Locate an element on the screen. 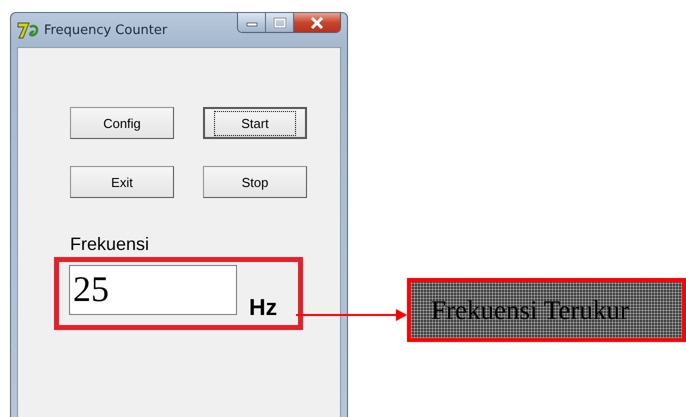 This screenshot has width=686, height=417. minimize-button is located at coordinates (252, 22).